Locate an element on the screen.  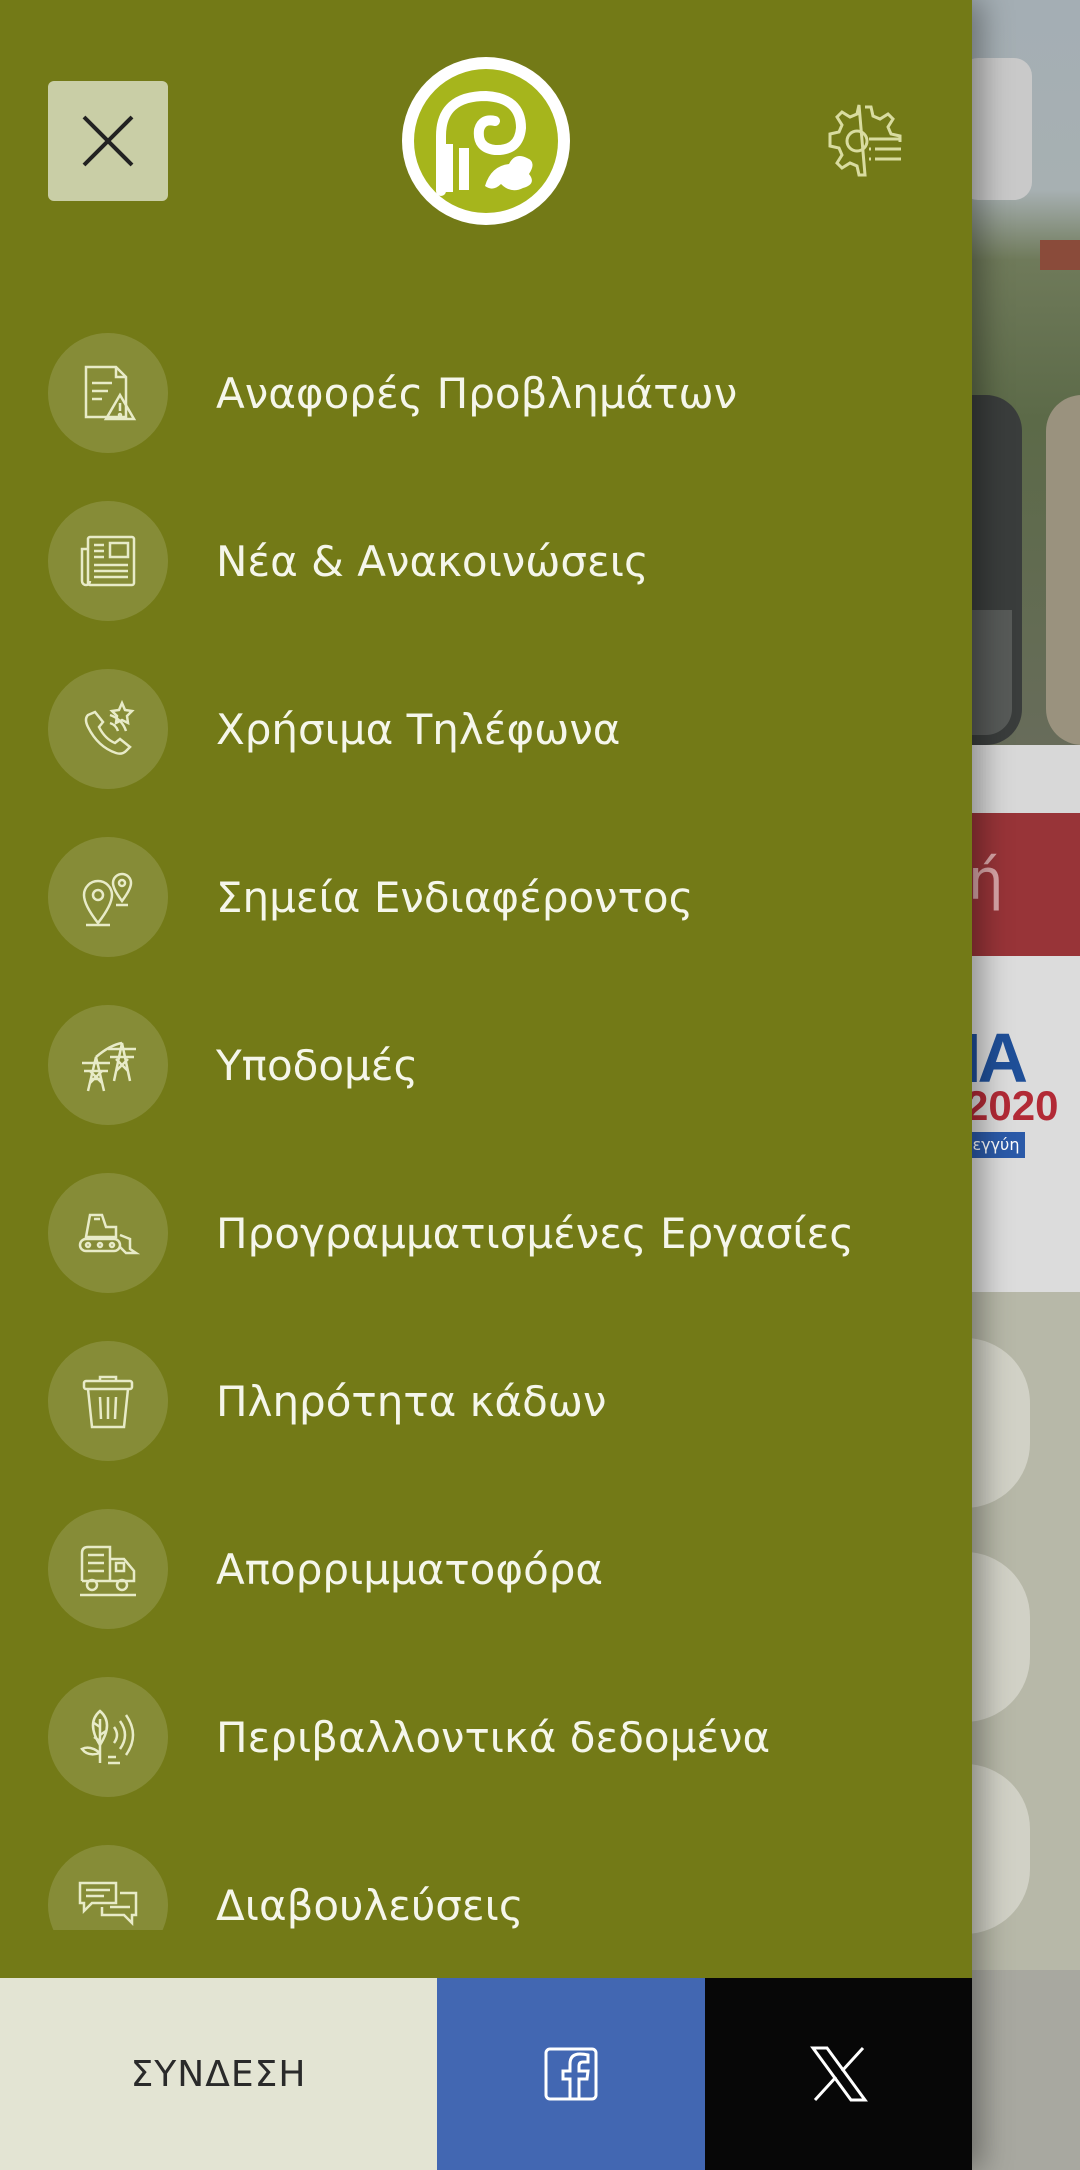
menu-item-label: Σημεία Ενδιαφέροντος is located at coordinates (455, 897).